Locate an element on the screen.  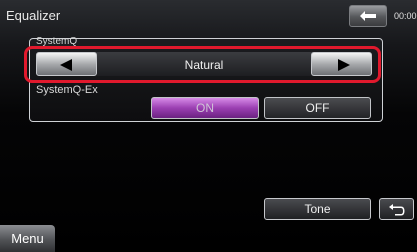
menu-button: Menu is located at coordinates (27, 238).